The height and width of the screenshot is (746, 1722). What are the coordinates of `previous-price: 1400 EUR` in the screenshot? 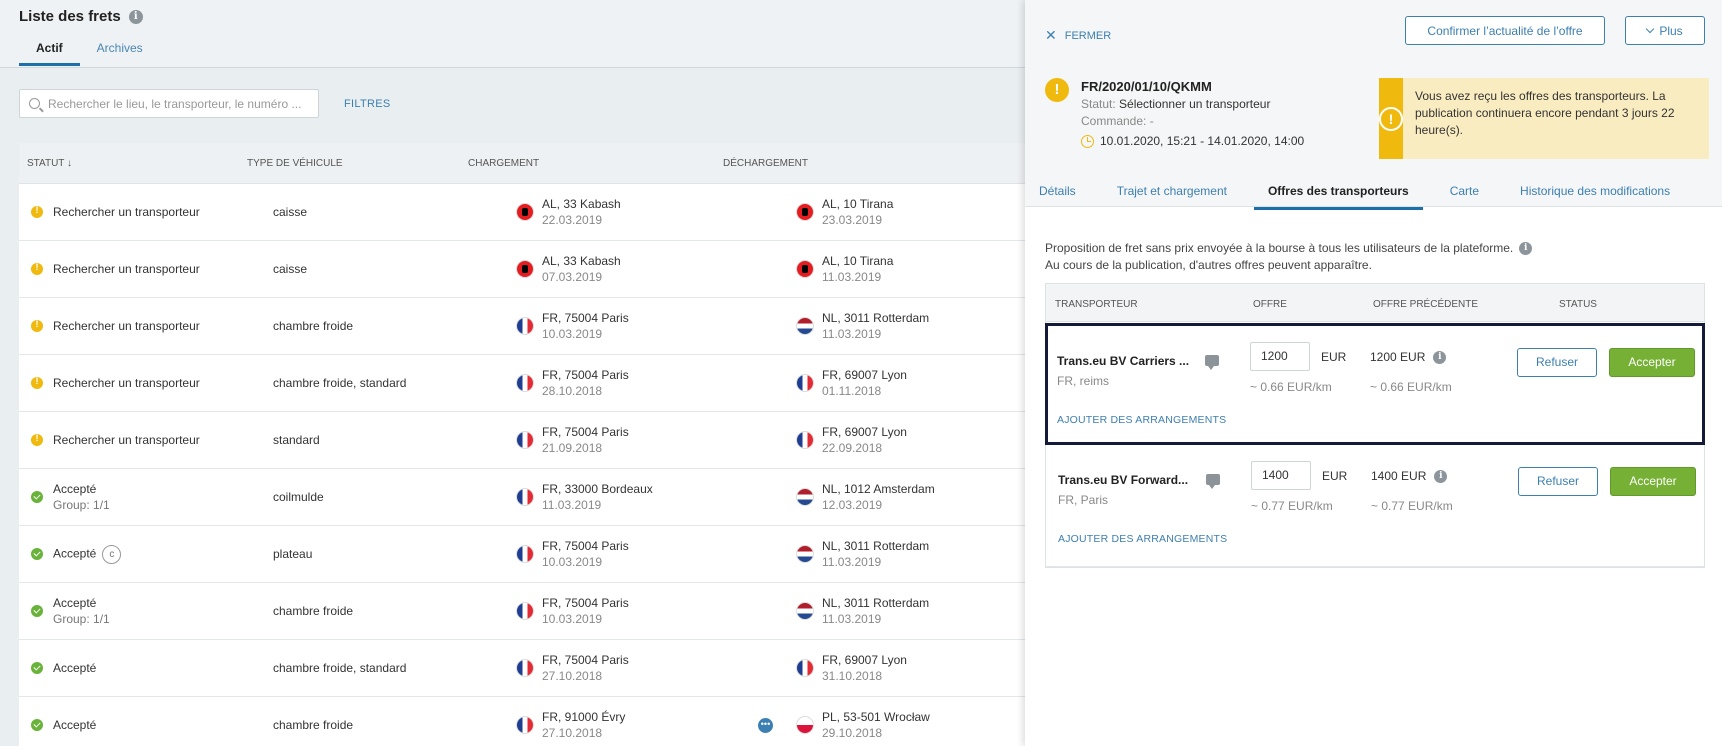 It's located at (1399, 476).